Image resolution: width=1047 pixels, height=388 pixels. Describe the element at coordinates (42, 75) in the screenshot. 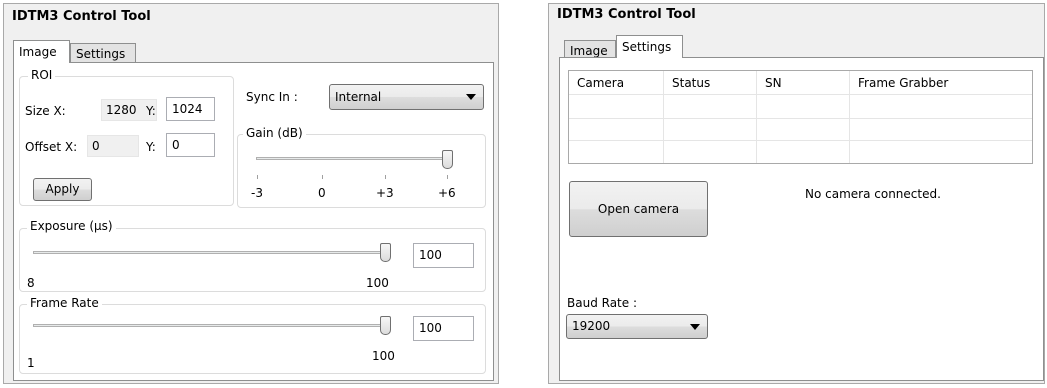

I see `roi-group-label: ROI` at that location.